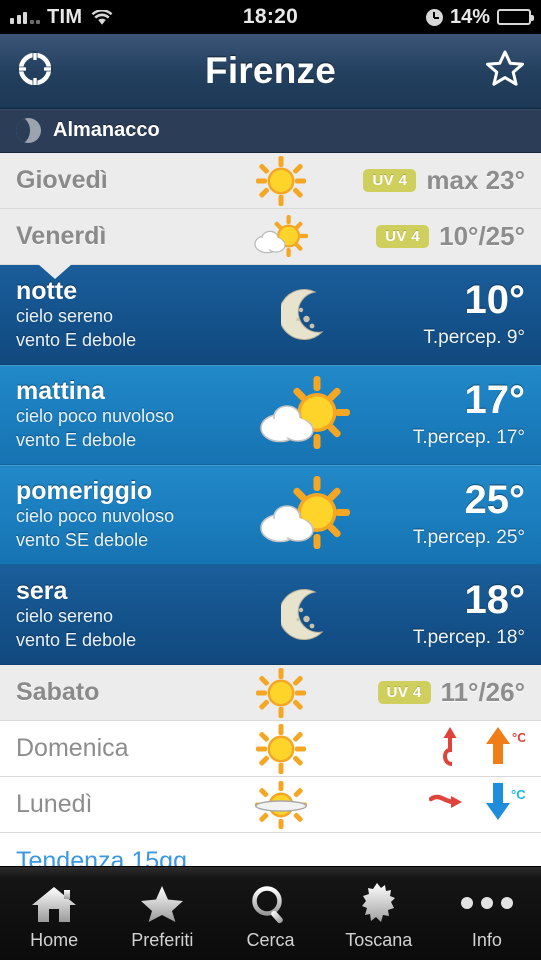  I want to click on tab-bar: Home Preferiti Cerca Toscana Info, so click(270, 913).